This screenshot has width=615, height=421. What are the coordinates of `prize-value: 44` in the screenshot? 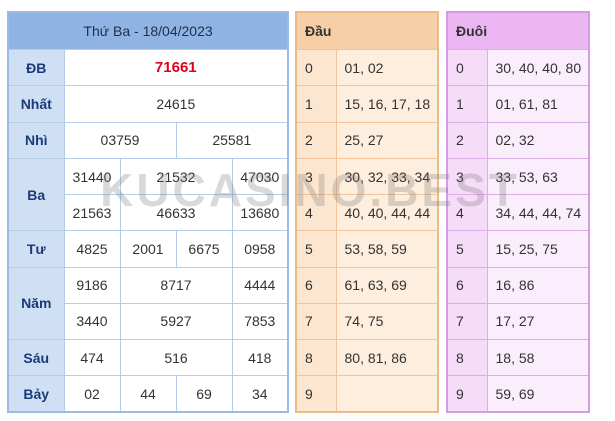 It's located at (148, 394).